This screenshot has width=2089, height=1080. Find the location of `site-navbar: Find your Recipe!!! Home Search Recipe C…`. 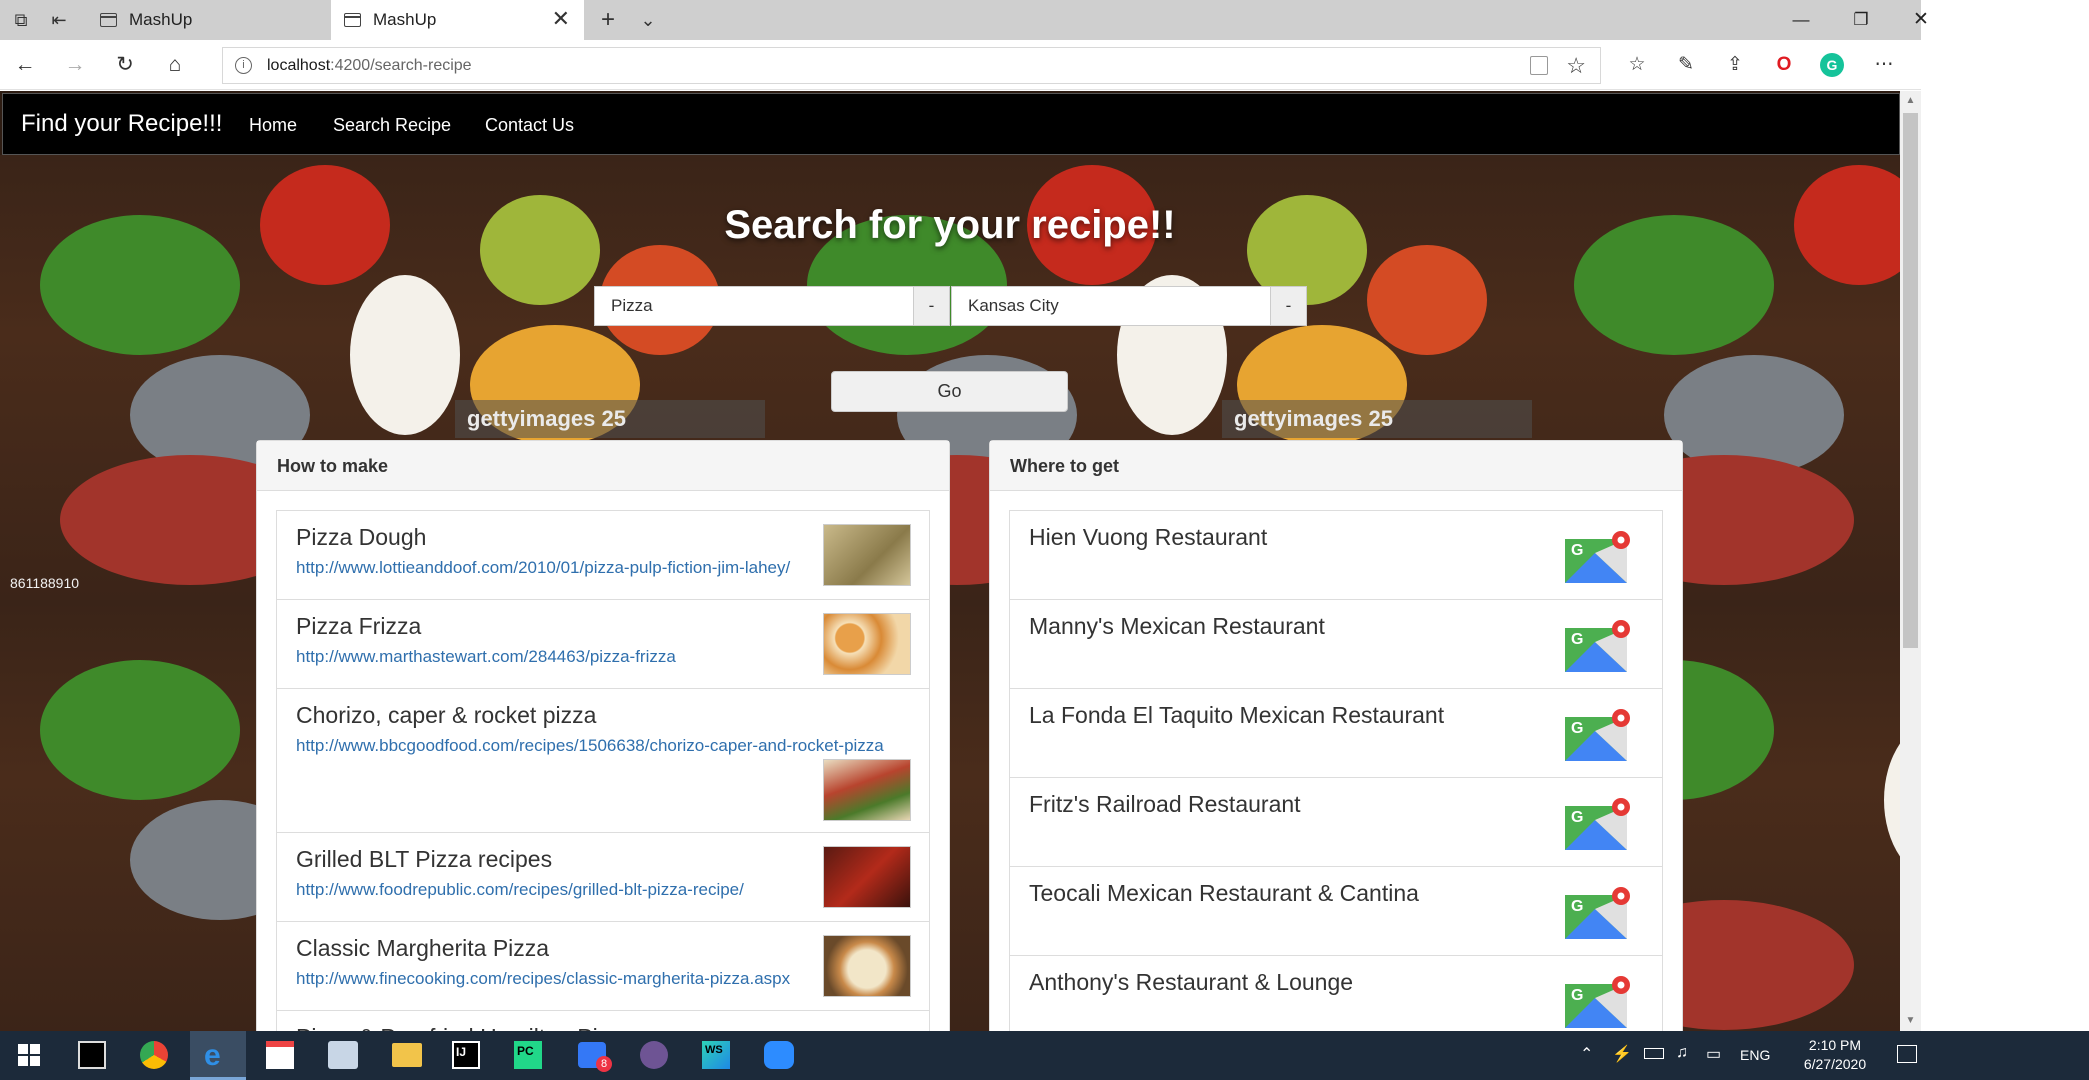

site-navbar: Find your Recipe!!! Home Search Recipe C… is located at coordinates (951, 124).